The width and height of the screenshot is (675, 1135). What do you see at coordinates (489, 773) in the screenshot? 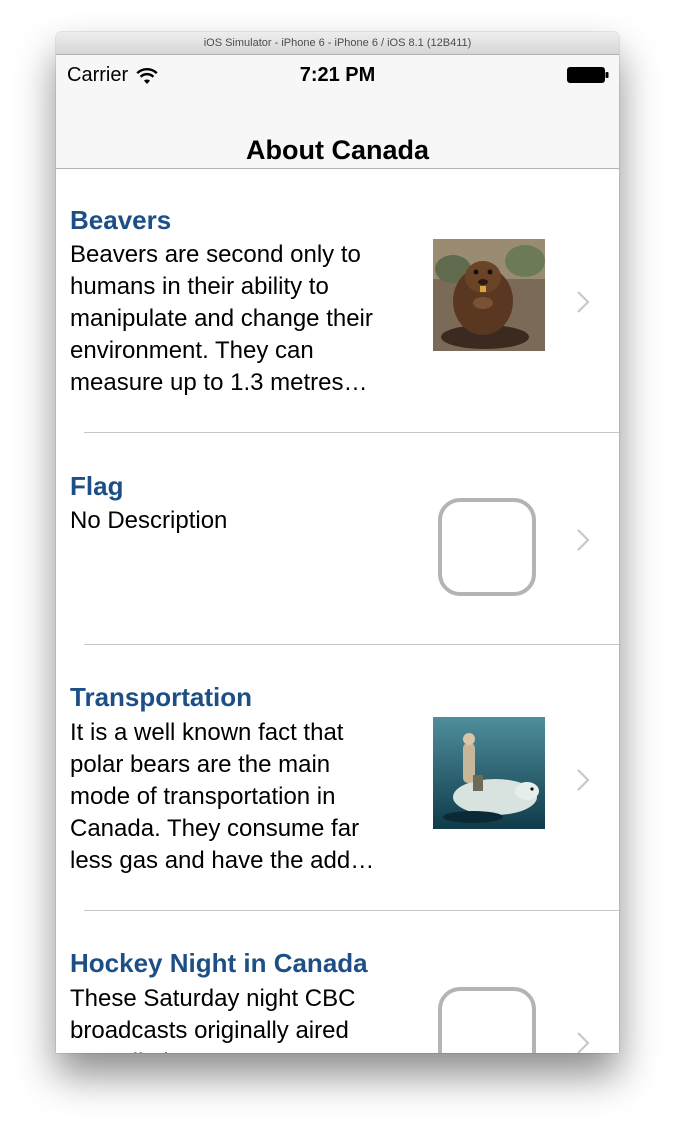
I see `polar-bear-rider-photo` at bounding box center [489, 773].